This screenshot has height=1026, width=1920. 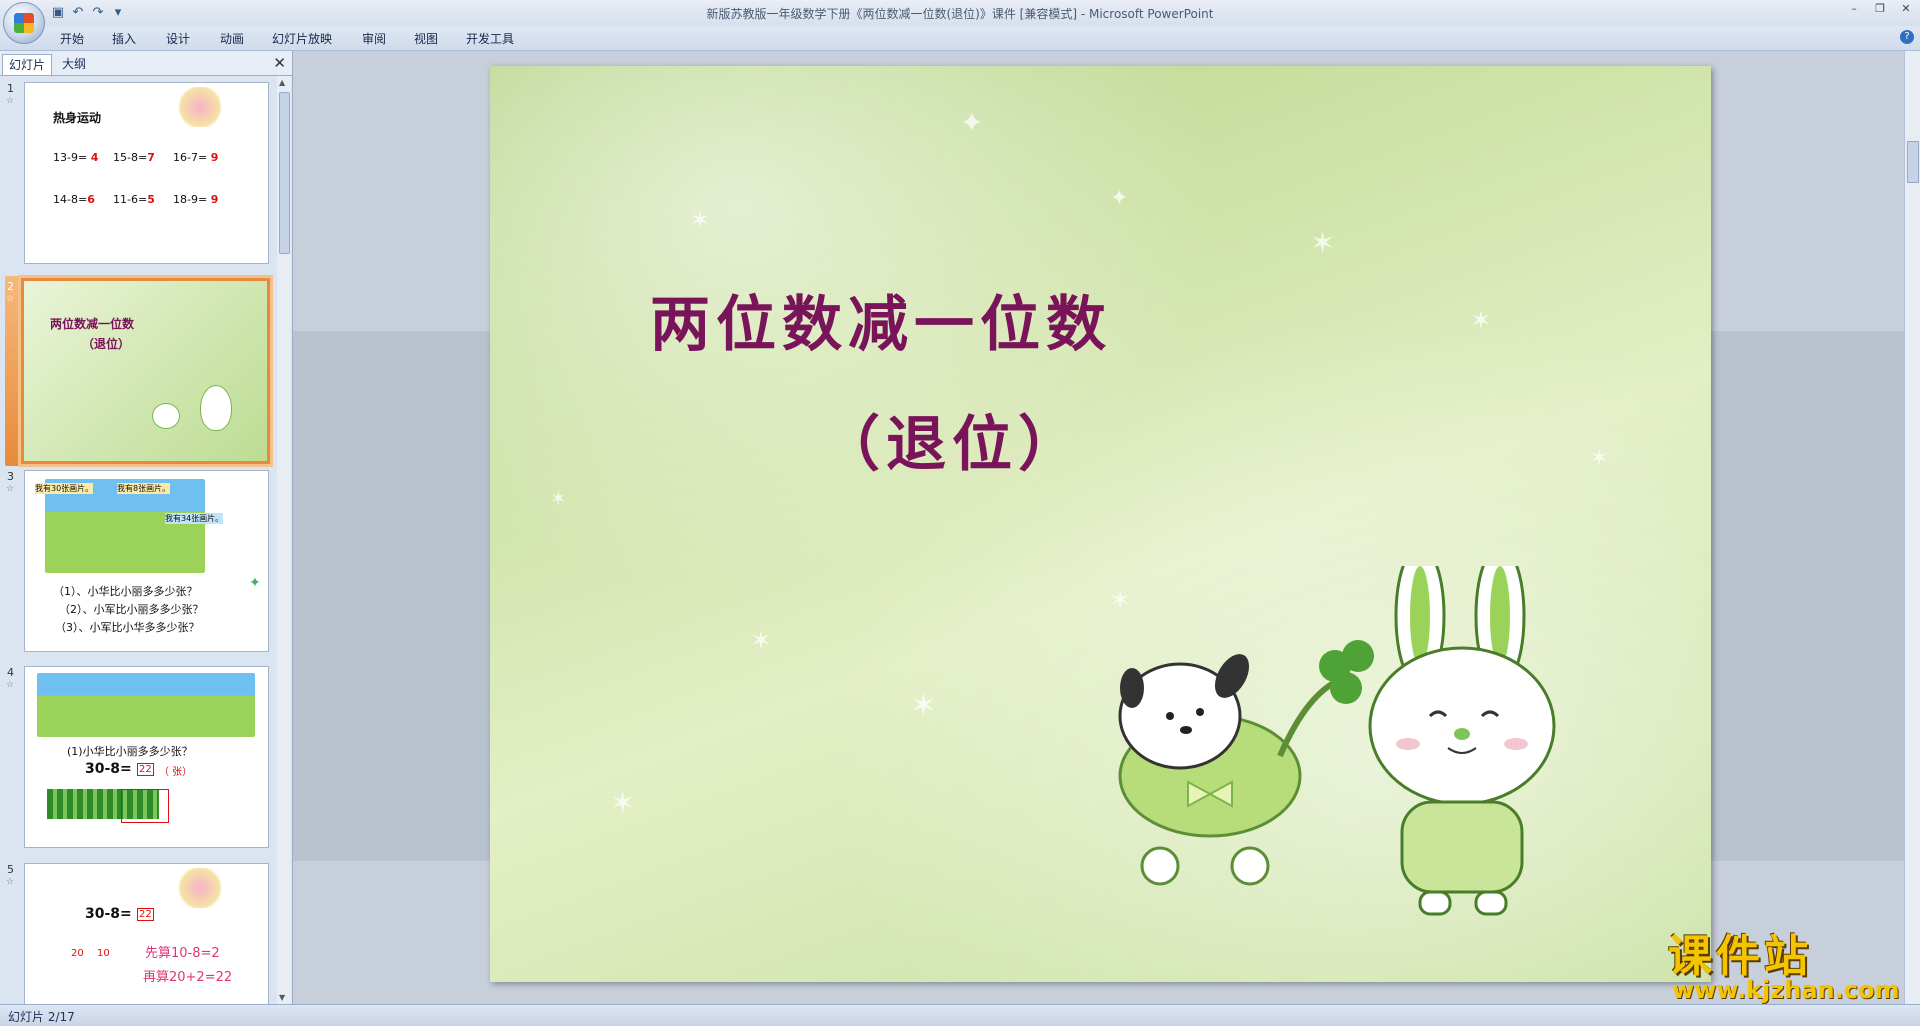 I want to click on red-box, so click(x=145, y=806).